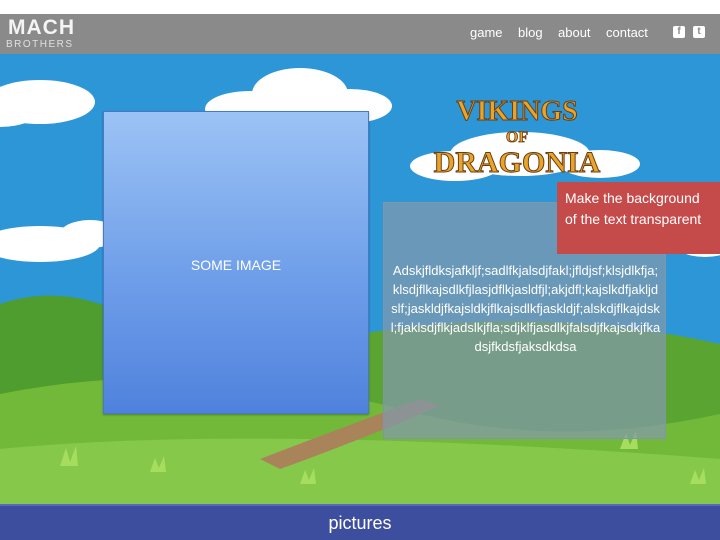  I want to click on facebook-icon: f, so click(679, 32).